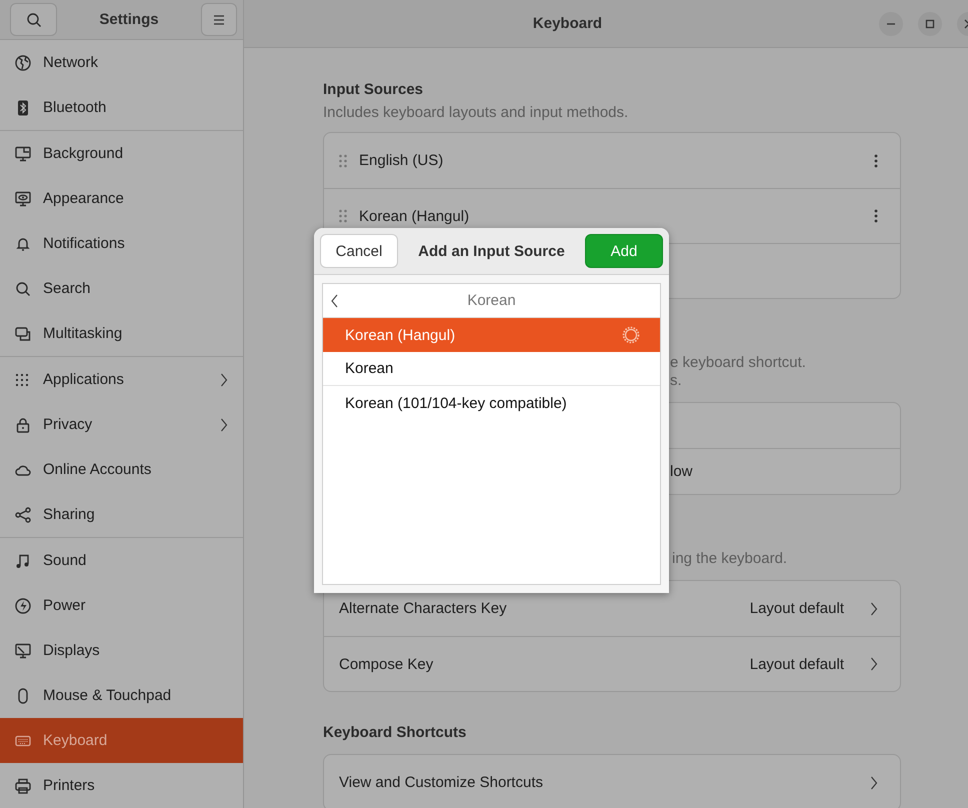 Image resolution: width=968 pixels, height=808 pixels. I want to click on option-item: Korean, so click(491, 369).